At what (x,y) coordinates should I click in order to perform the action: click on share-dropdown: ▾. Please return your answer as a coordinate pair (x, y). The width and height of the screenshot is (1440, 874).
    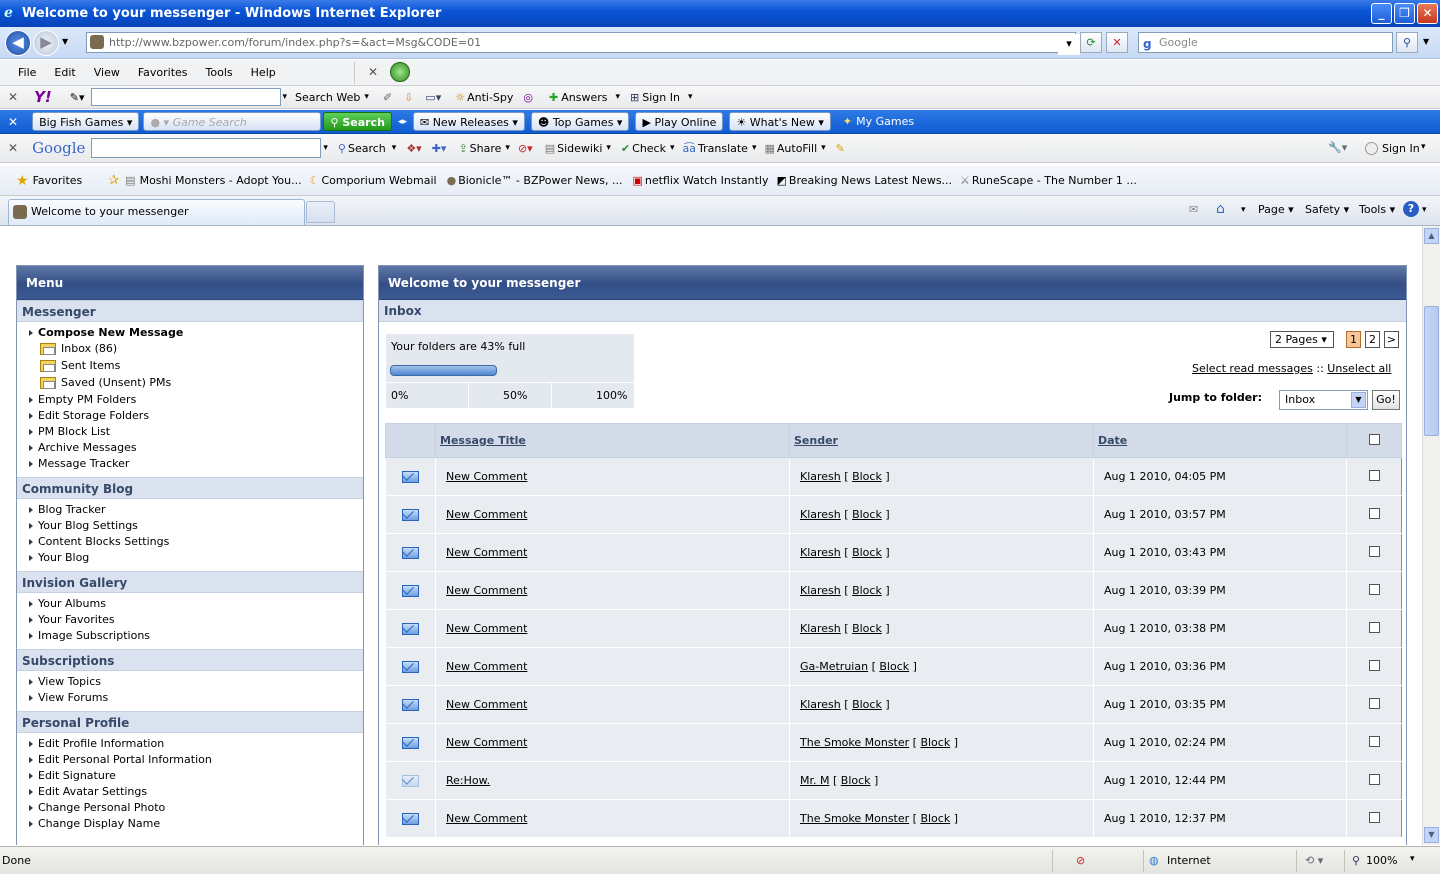
    Looking at the image, I should click on (507, 148).